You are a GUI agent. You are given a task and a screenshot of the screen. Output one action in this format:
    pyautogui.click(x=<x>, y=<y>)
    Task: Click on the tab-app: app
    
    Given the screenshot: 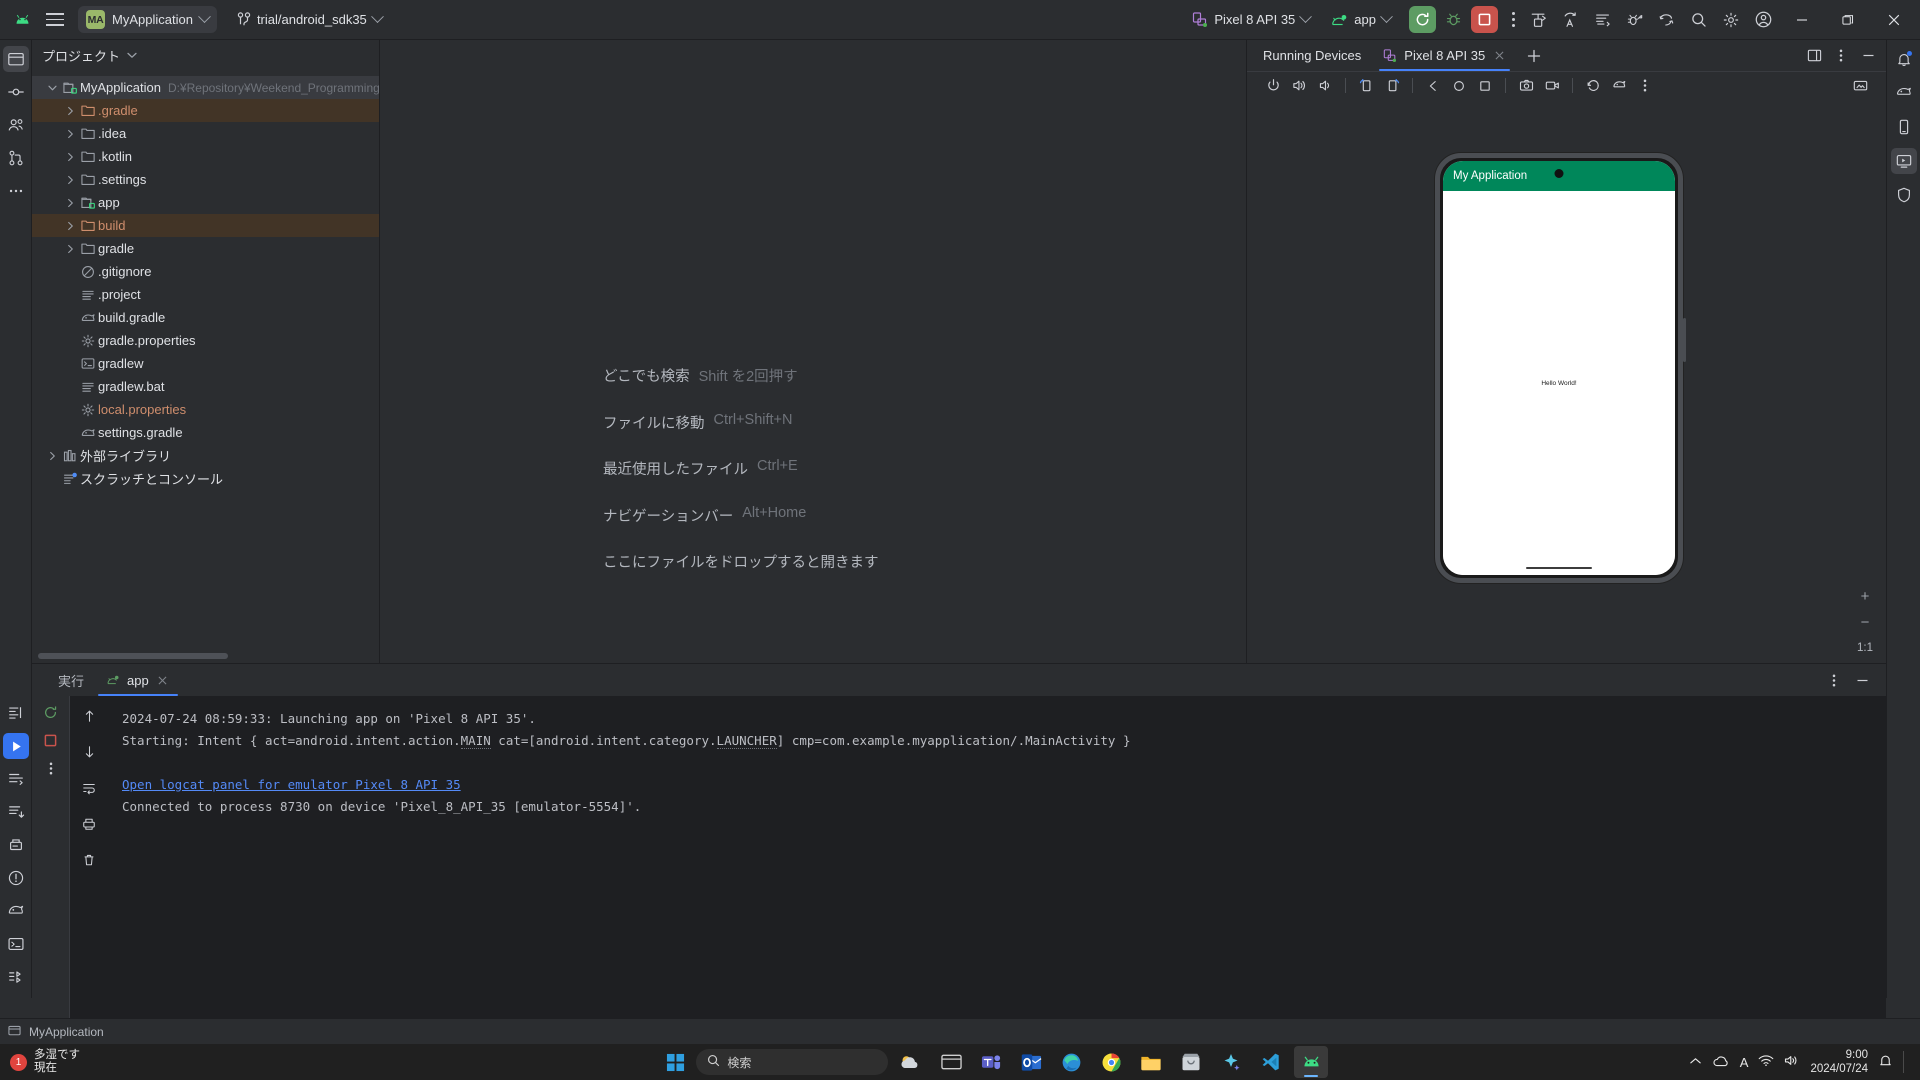 What is the action you would take?
    pyautogui.click(x=138, y=680)
    